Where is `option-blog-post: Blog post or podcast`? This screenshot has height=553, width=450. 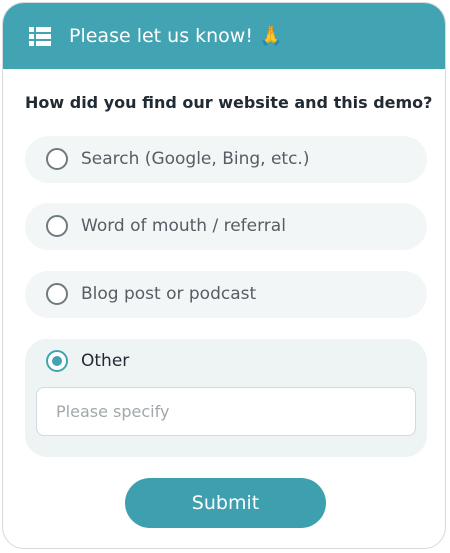 option-blog-post: Blog post or podcast is located at coordinates (226, 294).